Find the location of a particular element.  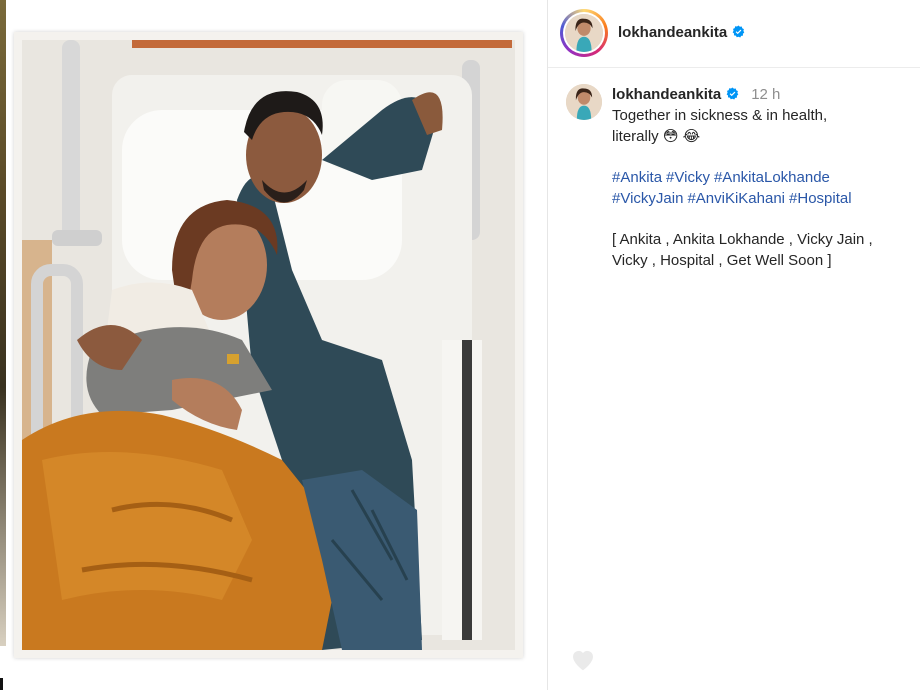

caption-header: lokhandeankita 12 h is located at coordinates (762, 94).